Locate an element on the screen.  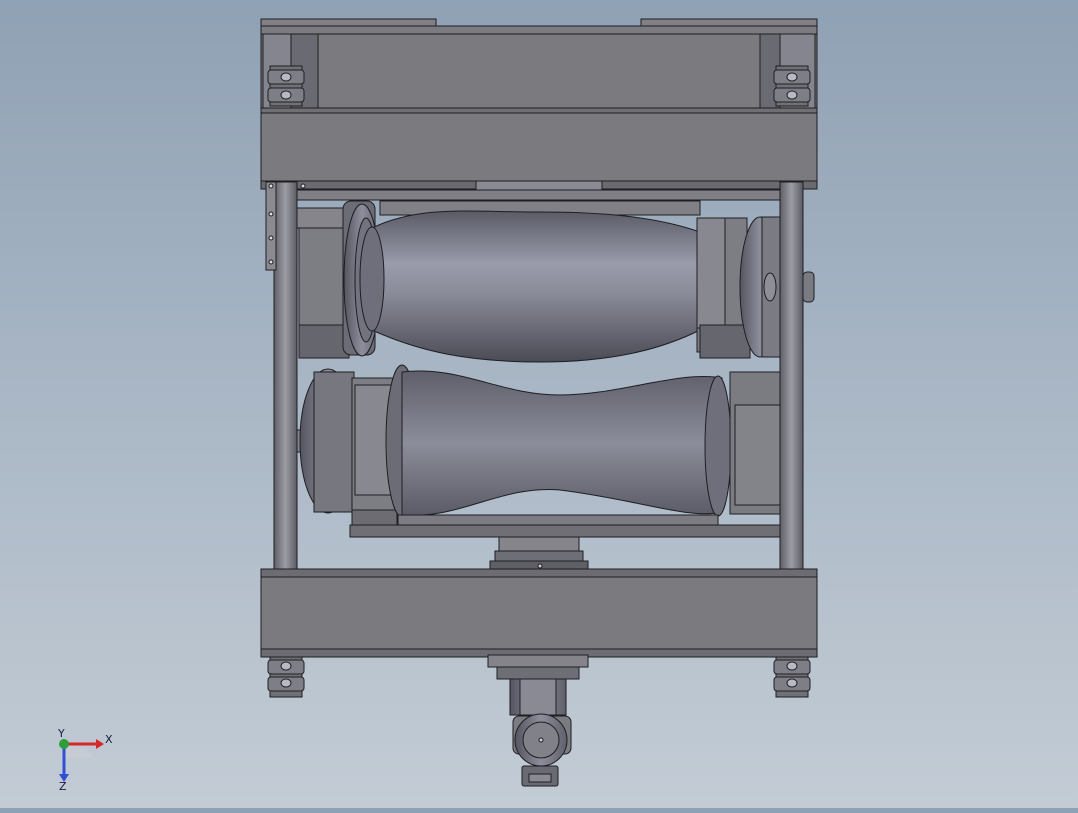
lower-roller-assembly is located at coordinates (538, 451).